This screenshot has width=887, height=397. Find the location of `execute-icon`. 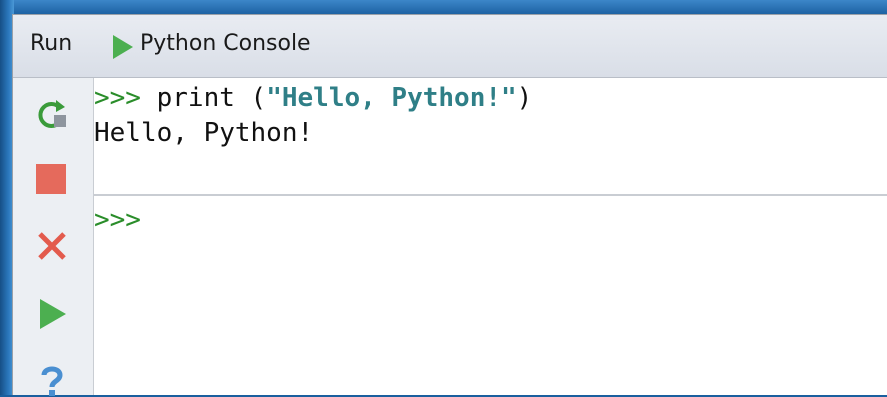

execute-icon is located at coordinates (52, 314).